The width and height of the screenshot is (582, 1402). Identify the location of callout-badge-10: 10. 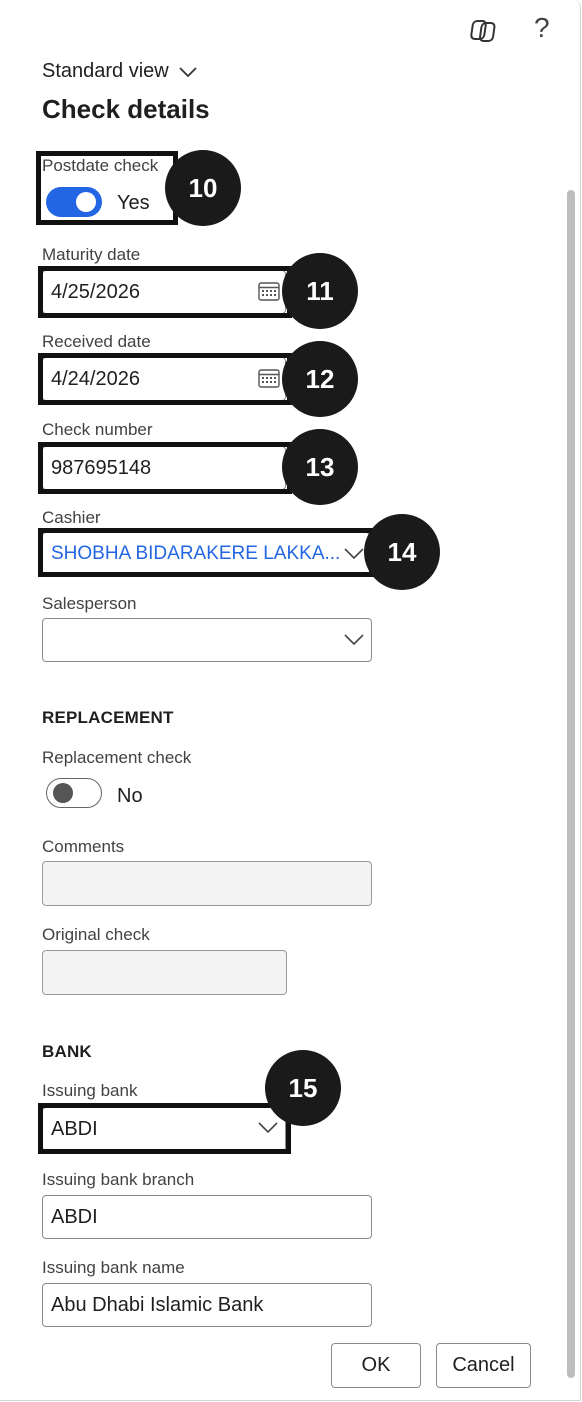
(203, 188).